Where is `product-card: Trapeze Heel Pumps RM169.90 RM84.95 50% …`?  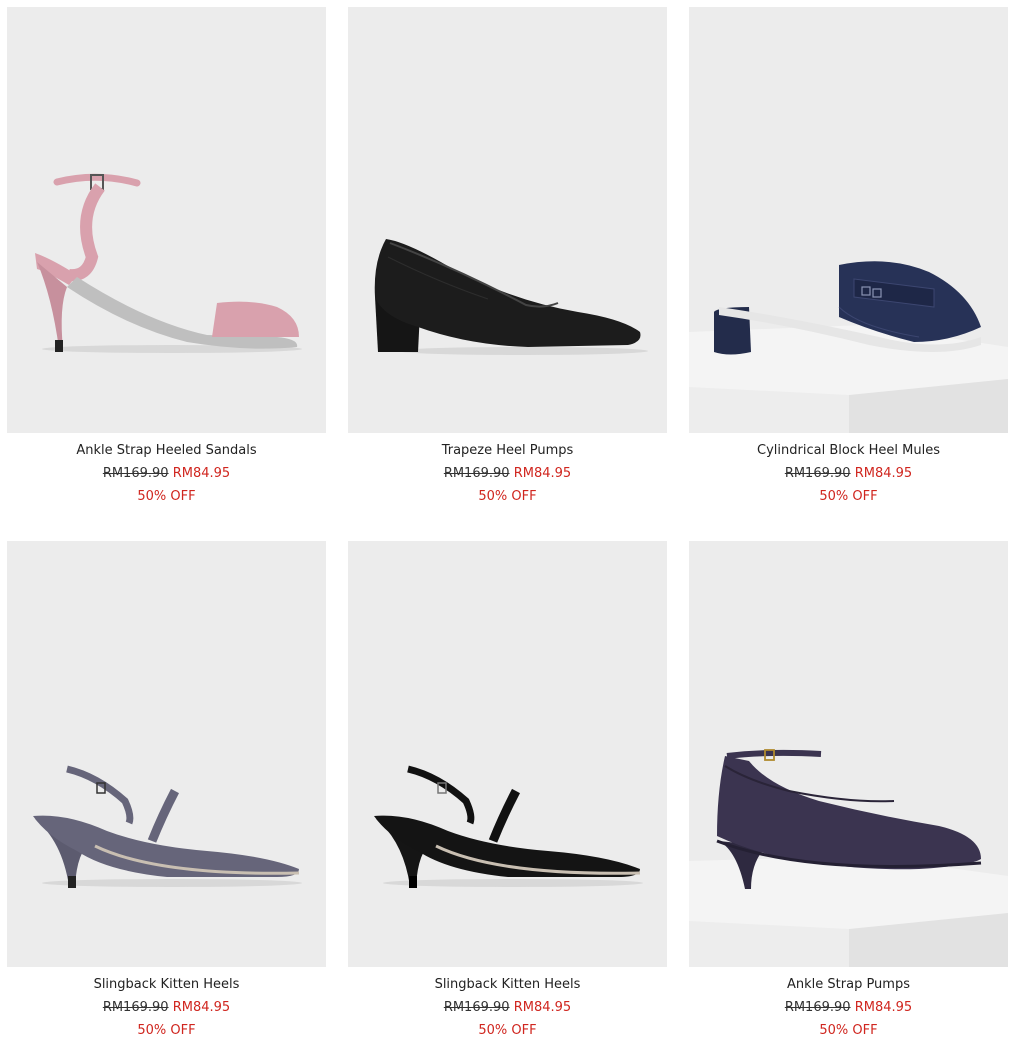
product-card: Trapeze Heel Pumps RM169.90 RM84.95 50% … is located at coordinates (507, 256).